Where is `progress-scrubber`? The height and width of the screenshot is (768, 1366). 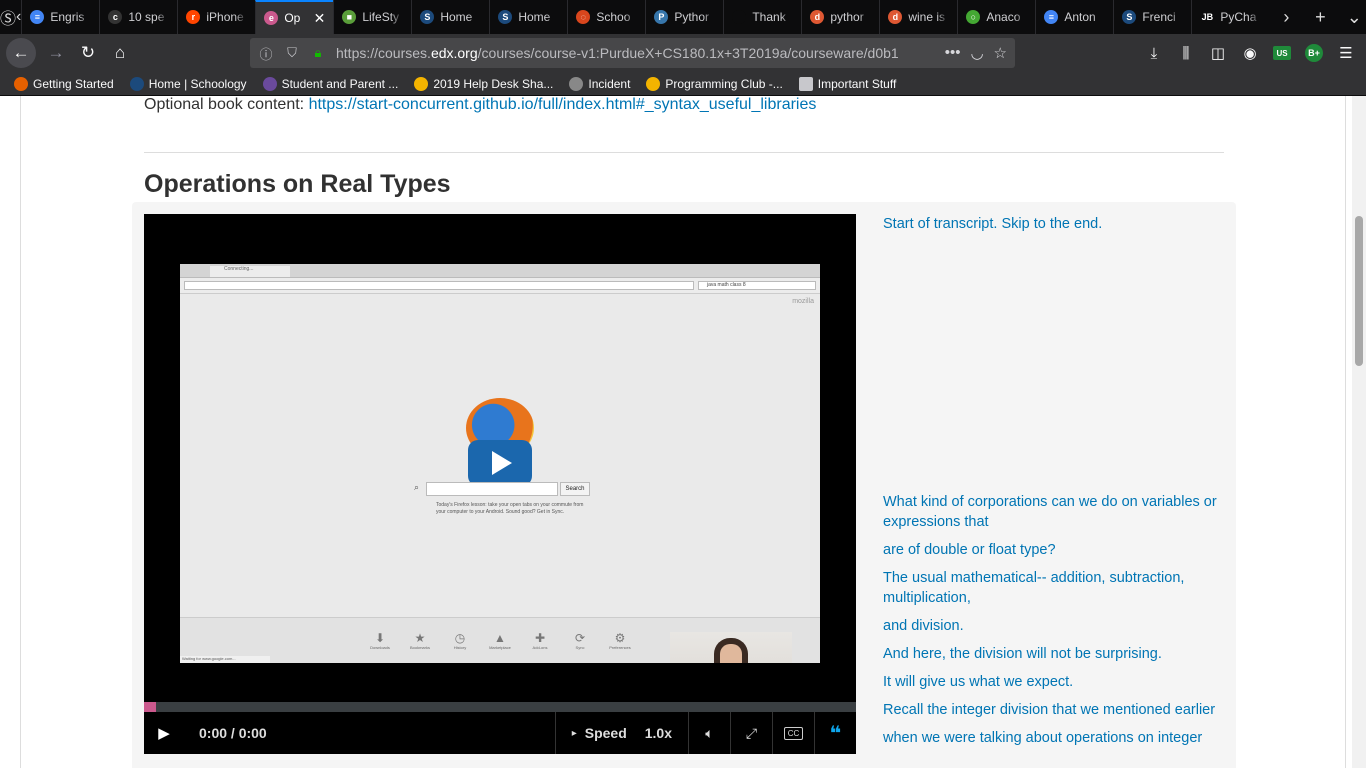 progress-scrubber is located at coordinates (150, 707).